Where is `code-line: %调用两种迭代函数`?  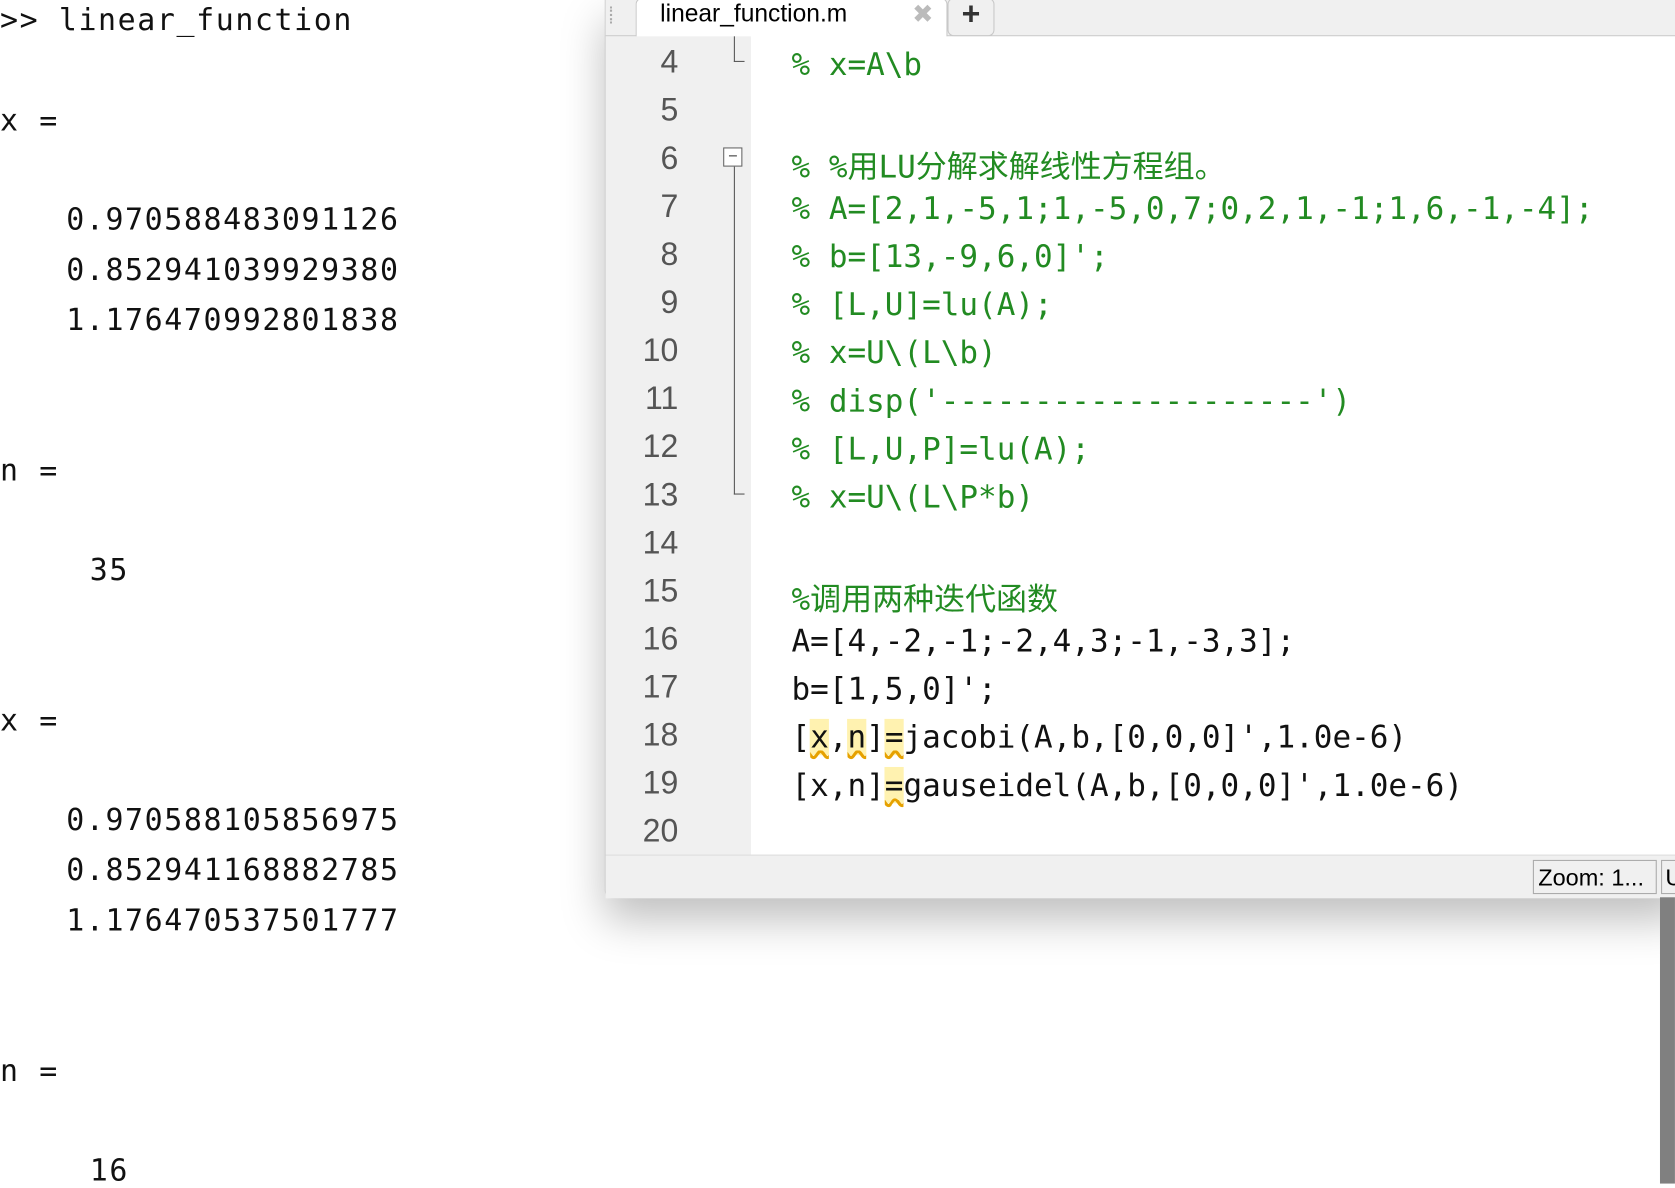
code-line: %调用两种迭代函数 is located at coordinates (925, 597).